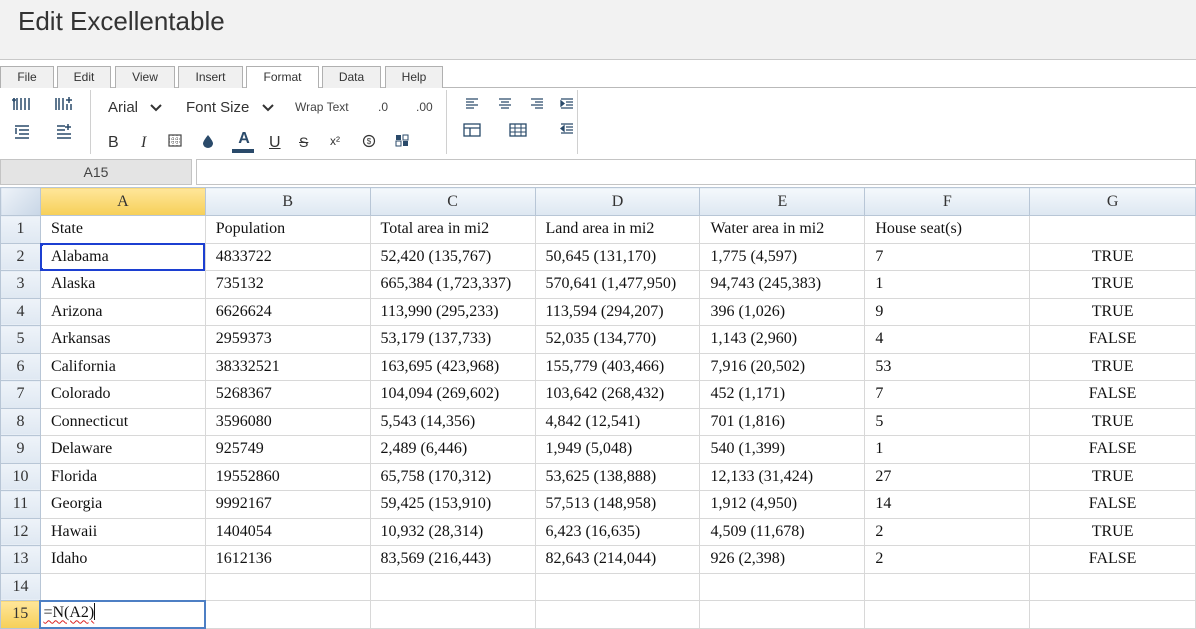 The width and height of the screenshot is (1196, 629). Describe the element at coordinates (617, 504) in the screenshot. I see `grid-cell: 57,513 (148,958)` at that location.